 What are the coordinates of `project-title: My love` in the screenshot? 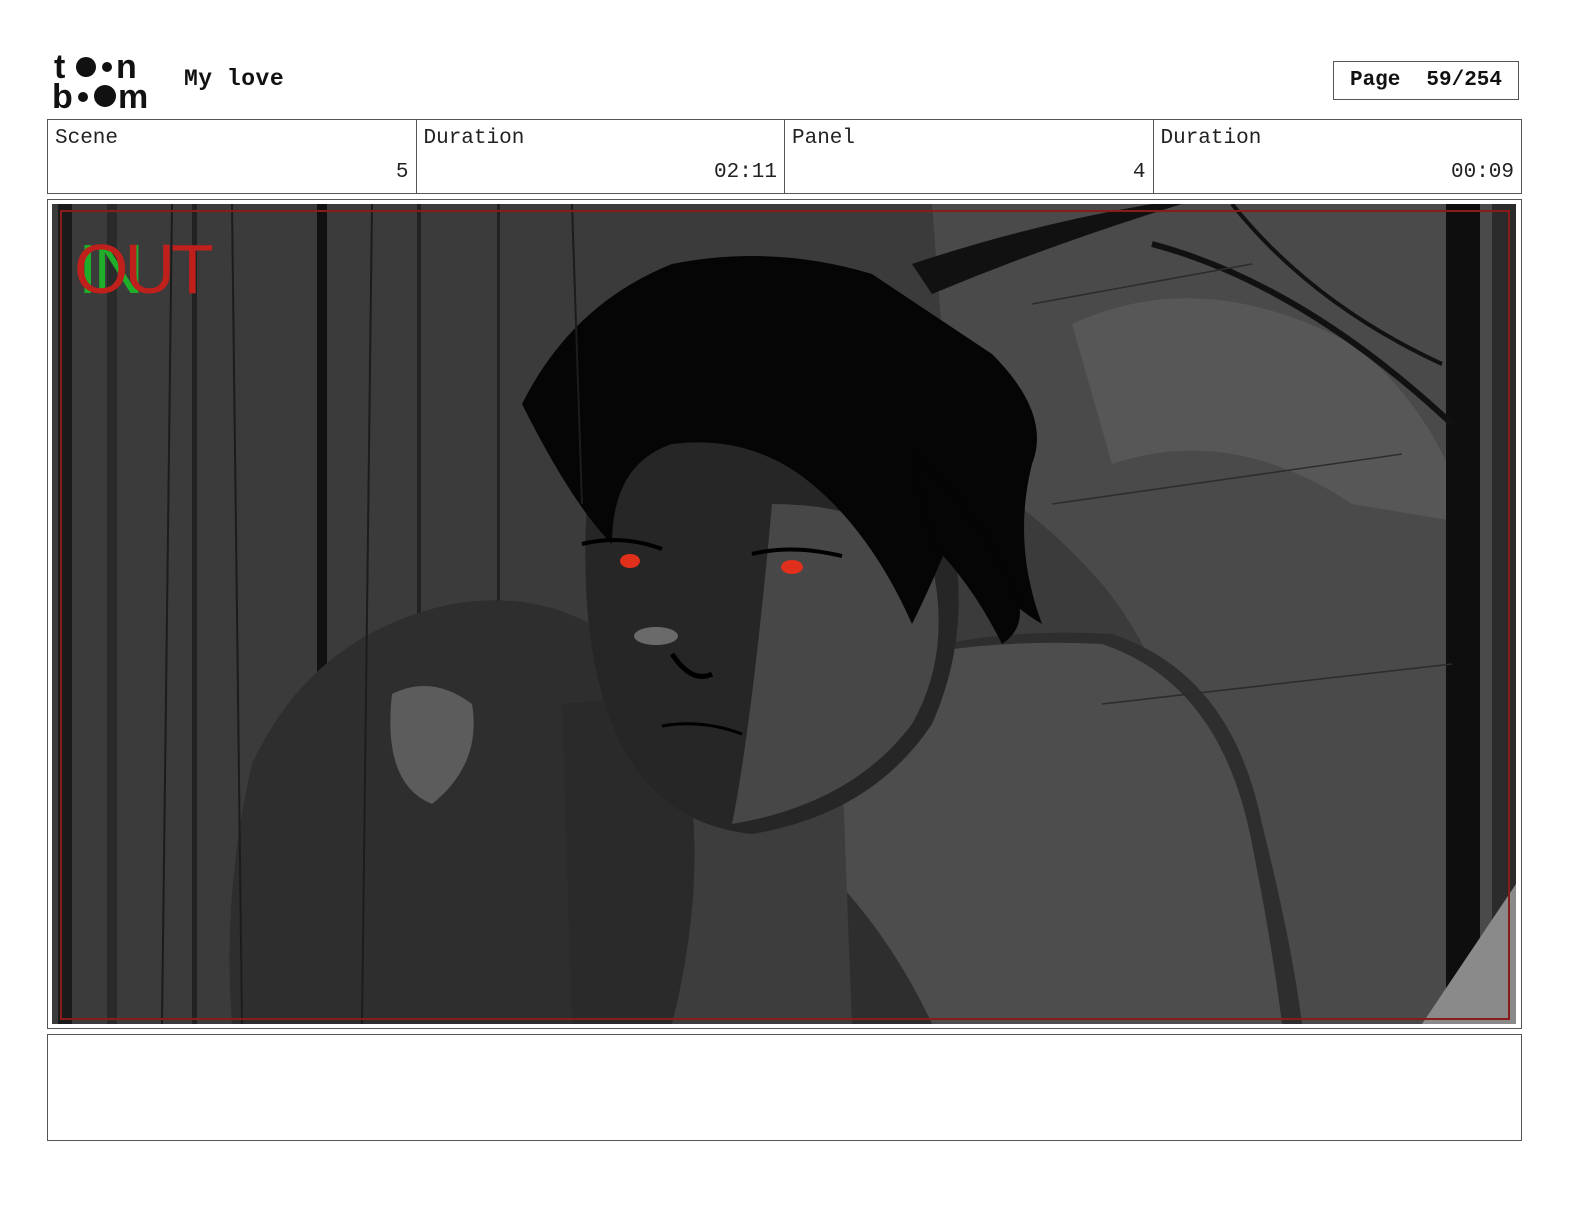 It's located at (234, 79).